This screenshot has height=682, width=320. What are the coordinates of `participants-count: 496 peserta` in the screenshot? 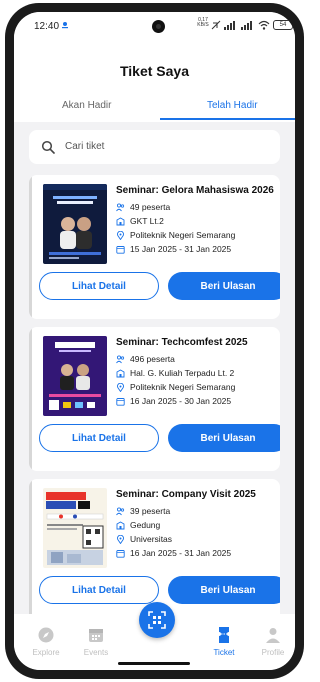 It's located at (152, 359).